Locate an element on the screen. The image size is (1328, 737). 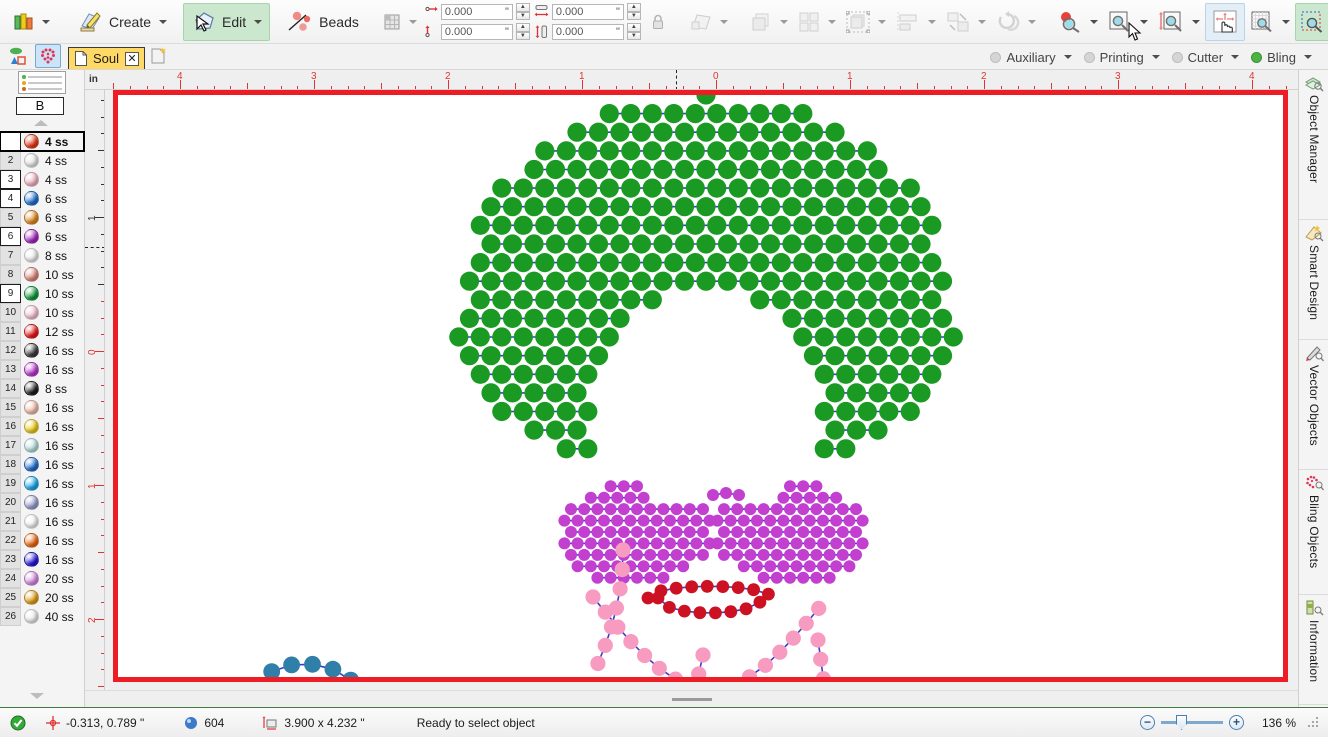
bead-row-2: 2 4 ss is located at coordinates (42, 160).